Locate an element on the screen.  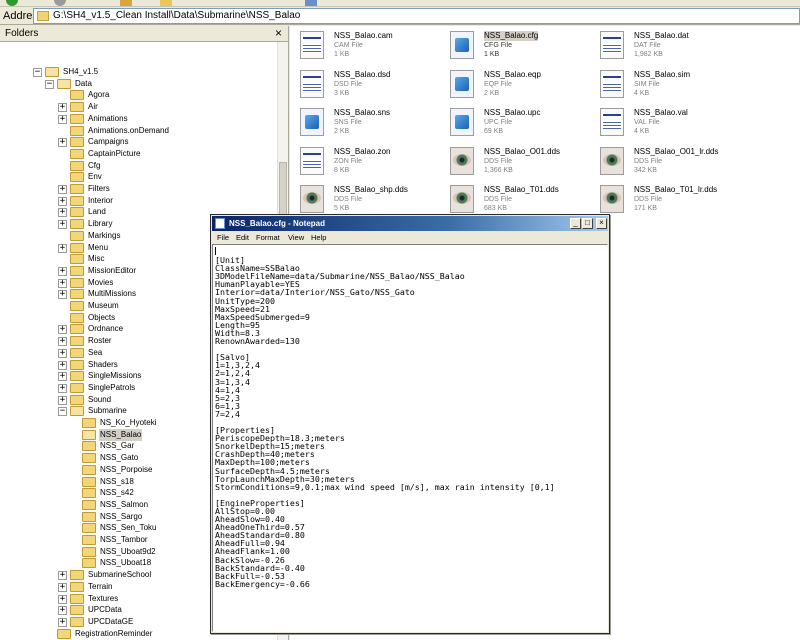
tree-item-label: Markings is located at coordinates (104, 235).